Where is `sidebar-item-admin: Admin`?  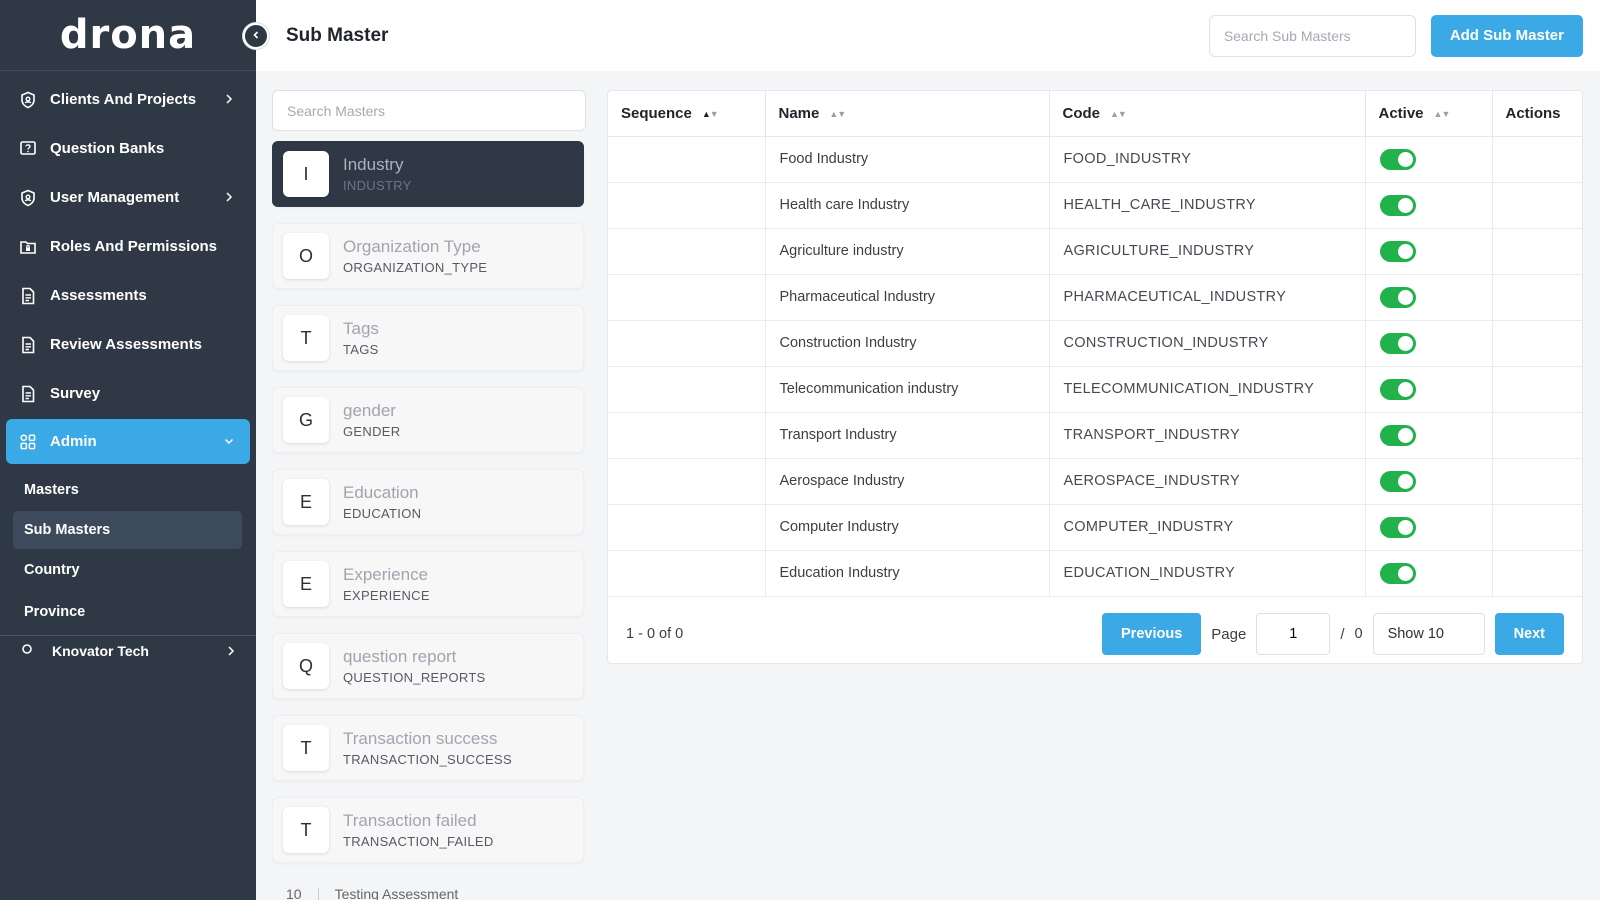
sidebar-item-admin: Admin is located at coordinates (128, 441).